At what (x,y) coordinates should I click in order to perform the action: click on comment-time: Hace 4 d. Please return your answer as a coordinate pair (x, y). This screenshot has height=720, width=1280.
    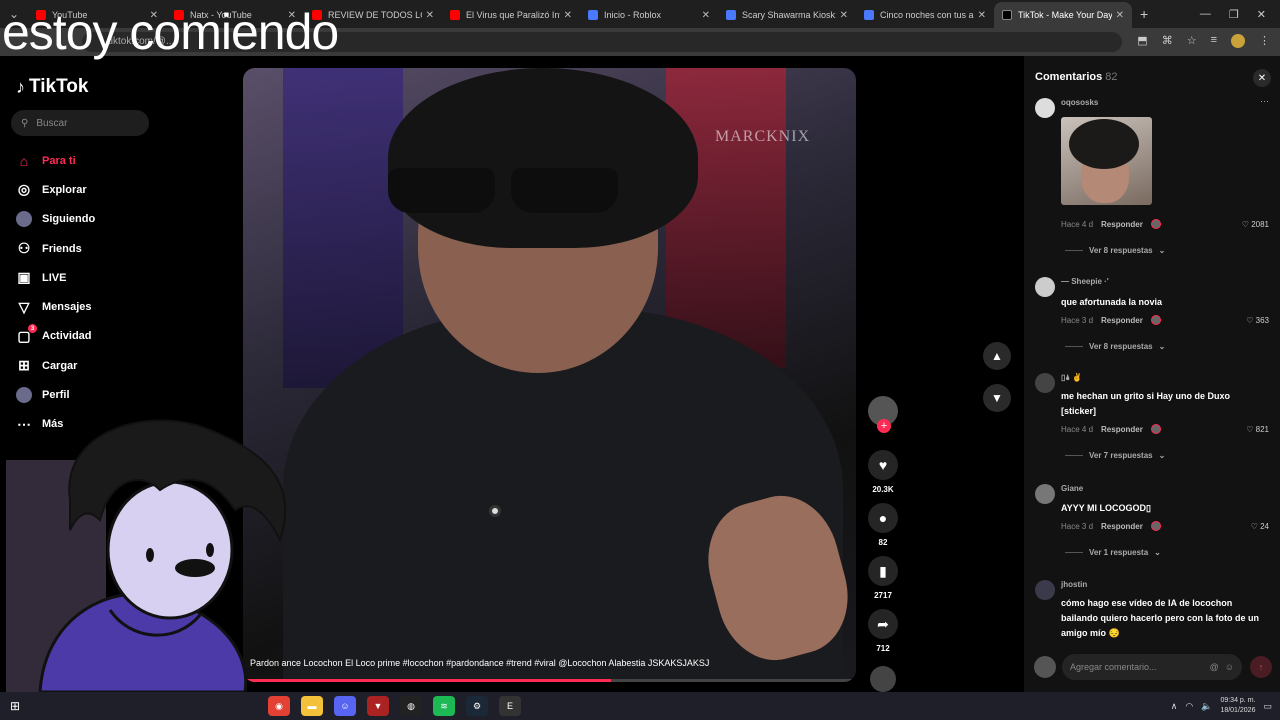
    Looking at the image, I should click on (1077, 429).